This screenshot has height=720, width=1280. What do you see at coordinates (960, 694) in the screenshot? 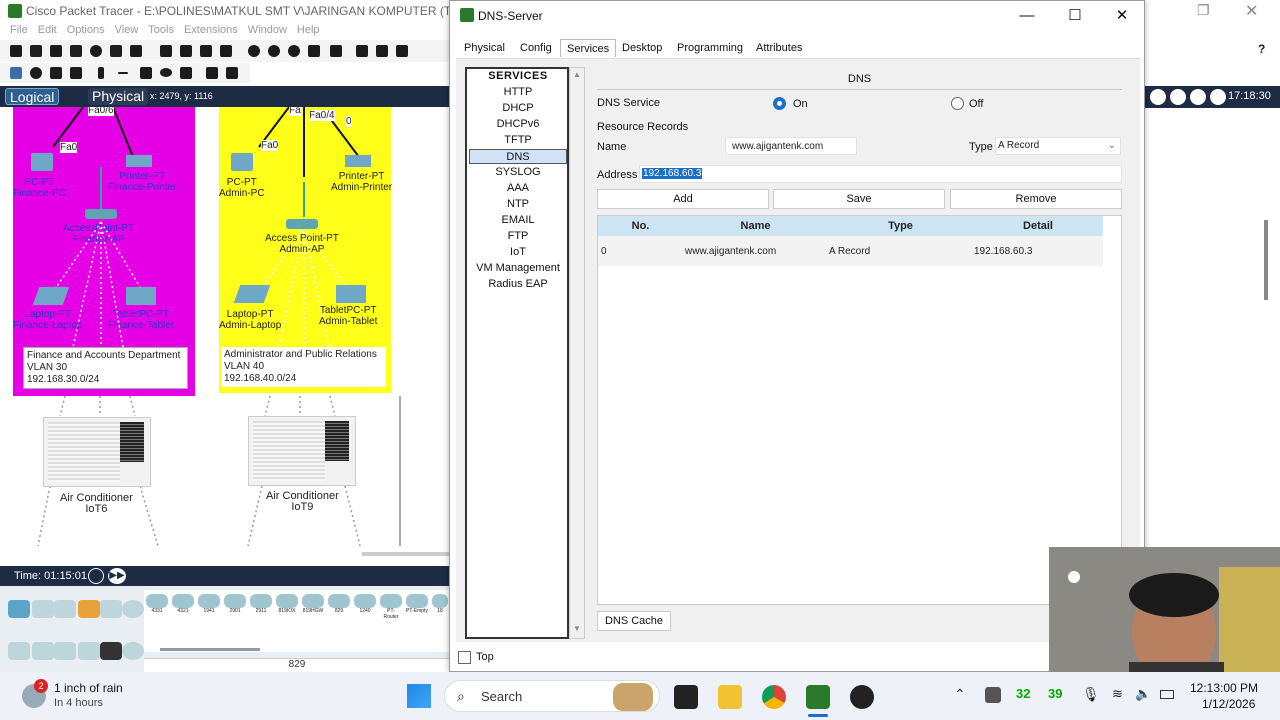
I see `tray-chevron-up-icon: ⌃` at bounding box center [960, 694].